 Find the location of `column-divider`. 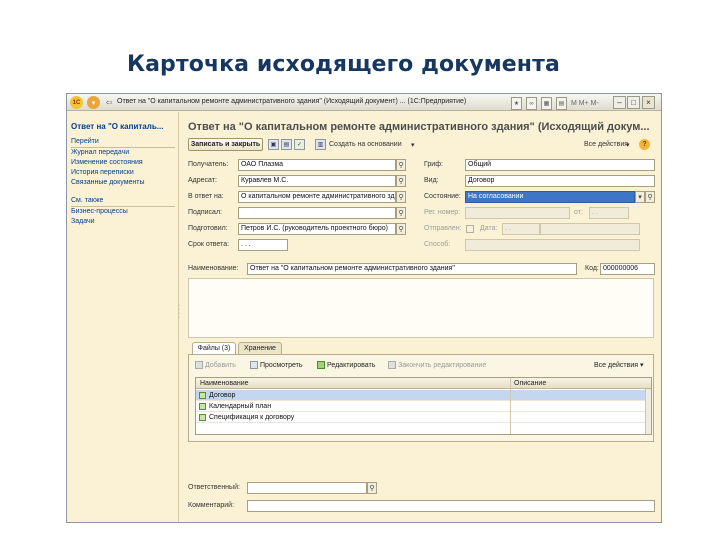

column-divider is located at coordinates (510, 406).